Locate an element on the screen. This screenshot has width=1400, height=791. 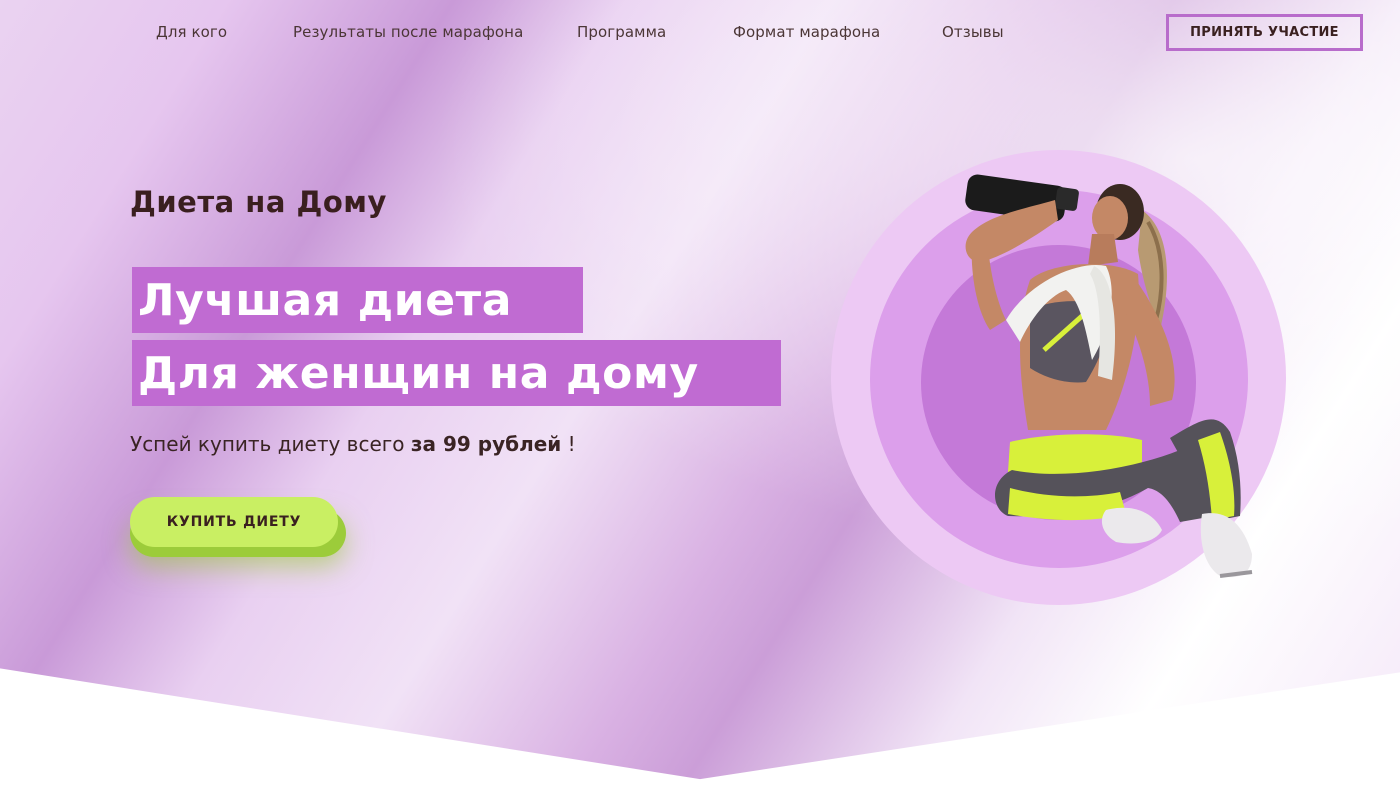
join-button: ПРИНЯТЬ УЧАСТИЕ is located at coordinates (1264, 32).